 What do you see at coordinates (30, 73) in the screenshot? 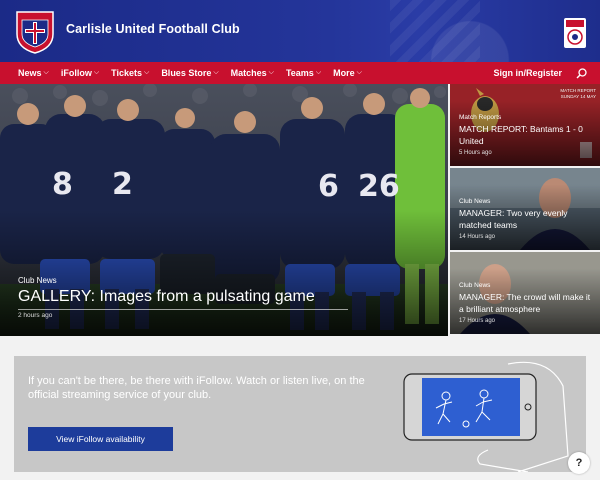
I see `nav-item-label: News` at bounding box center [30, 73].